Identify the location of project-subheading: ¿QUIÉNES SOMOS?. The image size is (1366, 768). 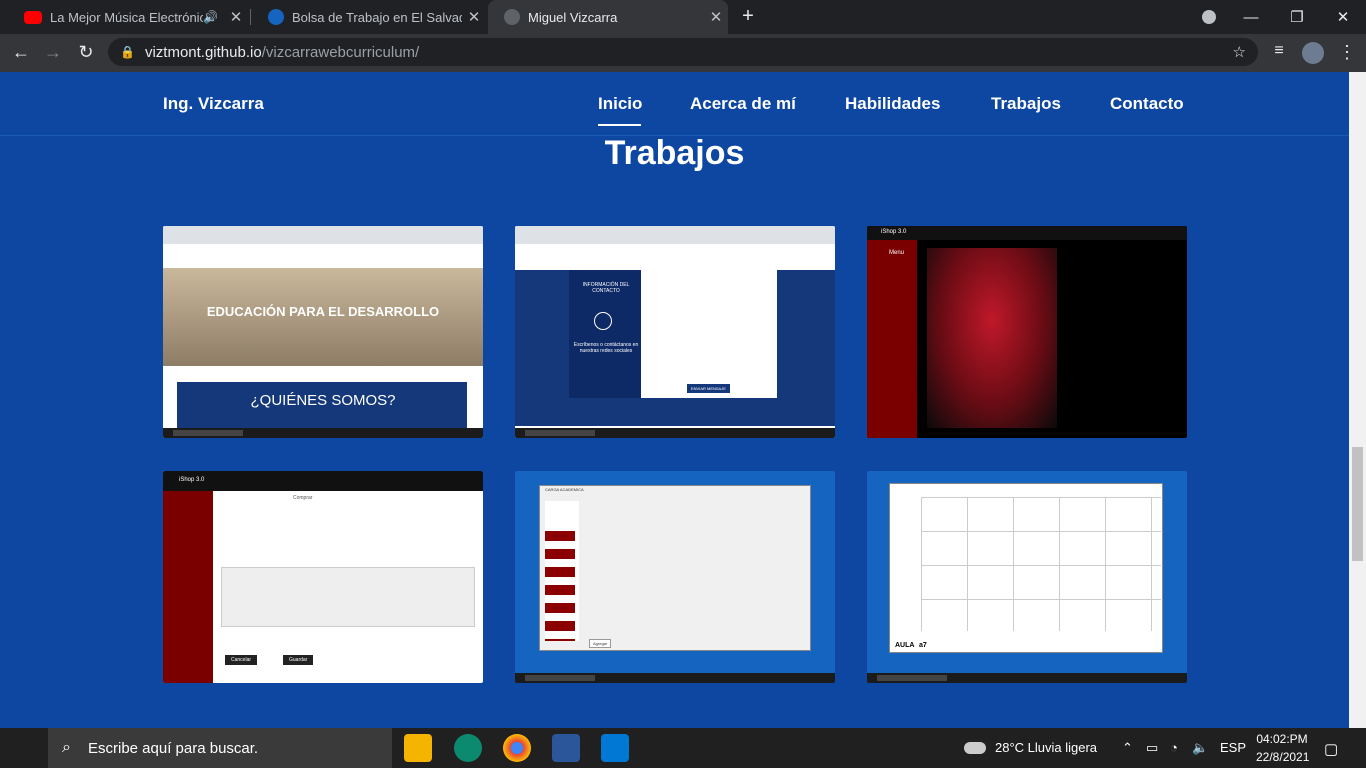
(323, 400).